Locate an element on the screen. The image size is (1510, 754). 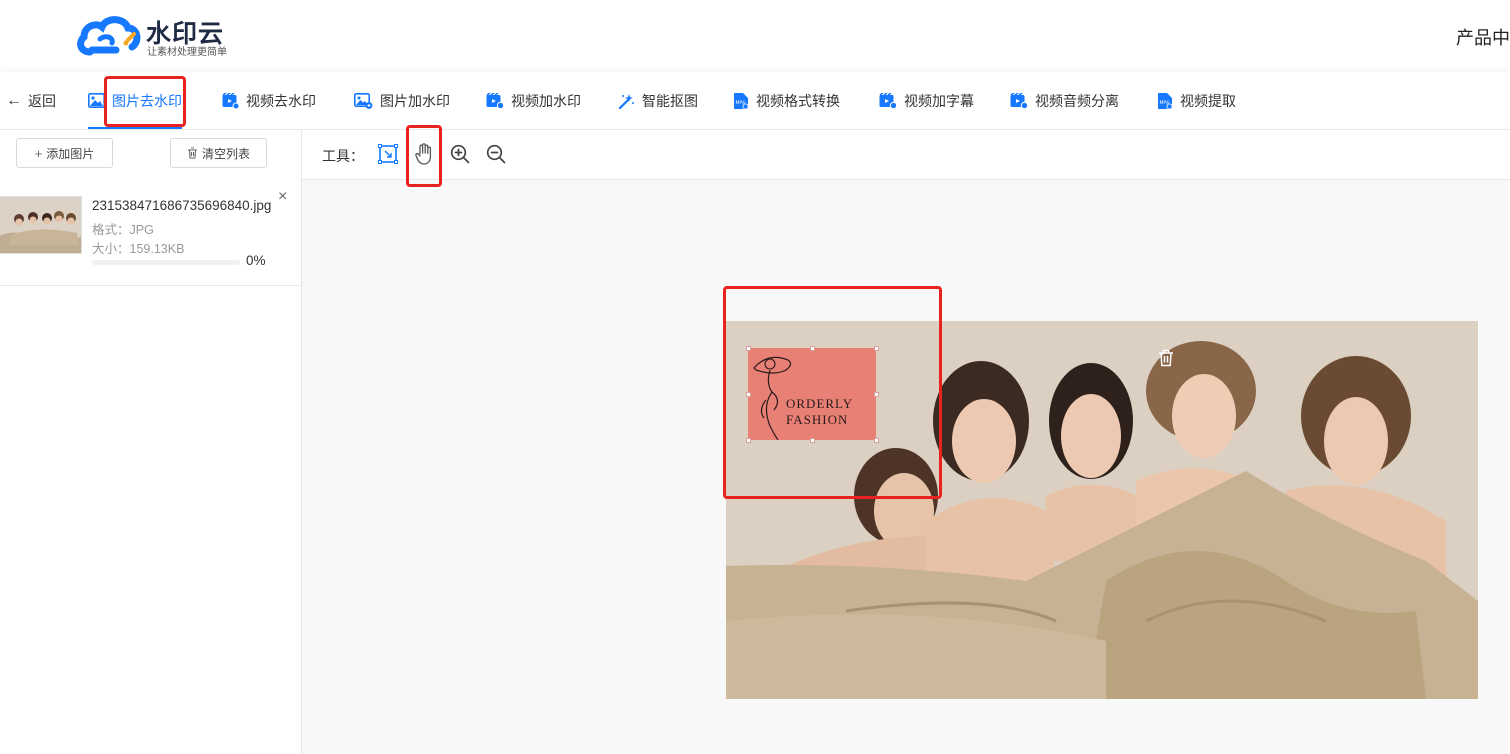
watermark-text: ORDERLY FASHION is located at coordinates (819, 412).